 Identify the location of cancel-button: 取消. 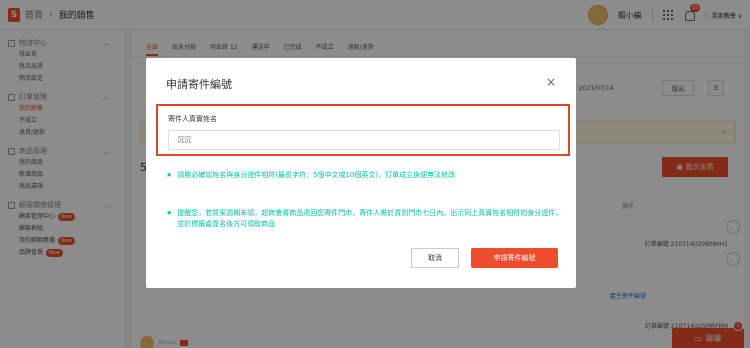
(435, 258).